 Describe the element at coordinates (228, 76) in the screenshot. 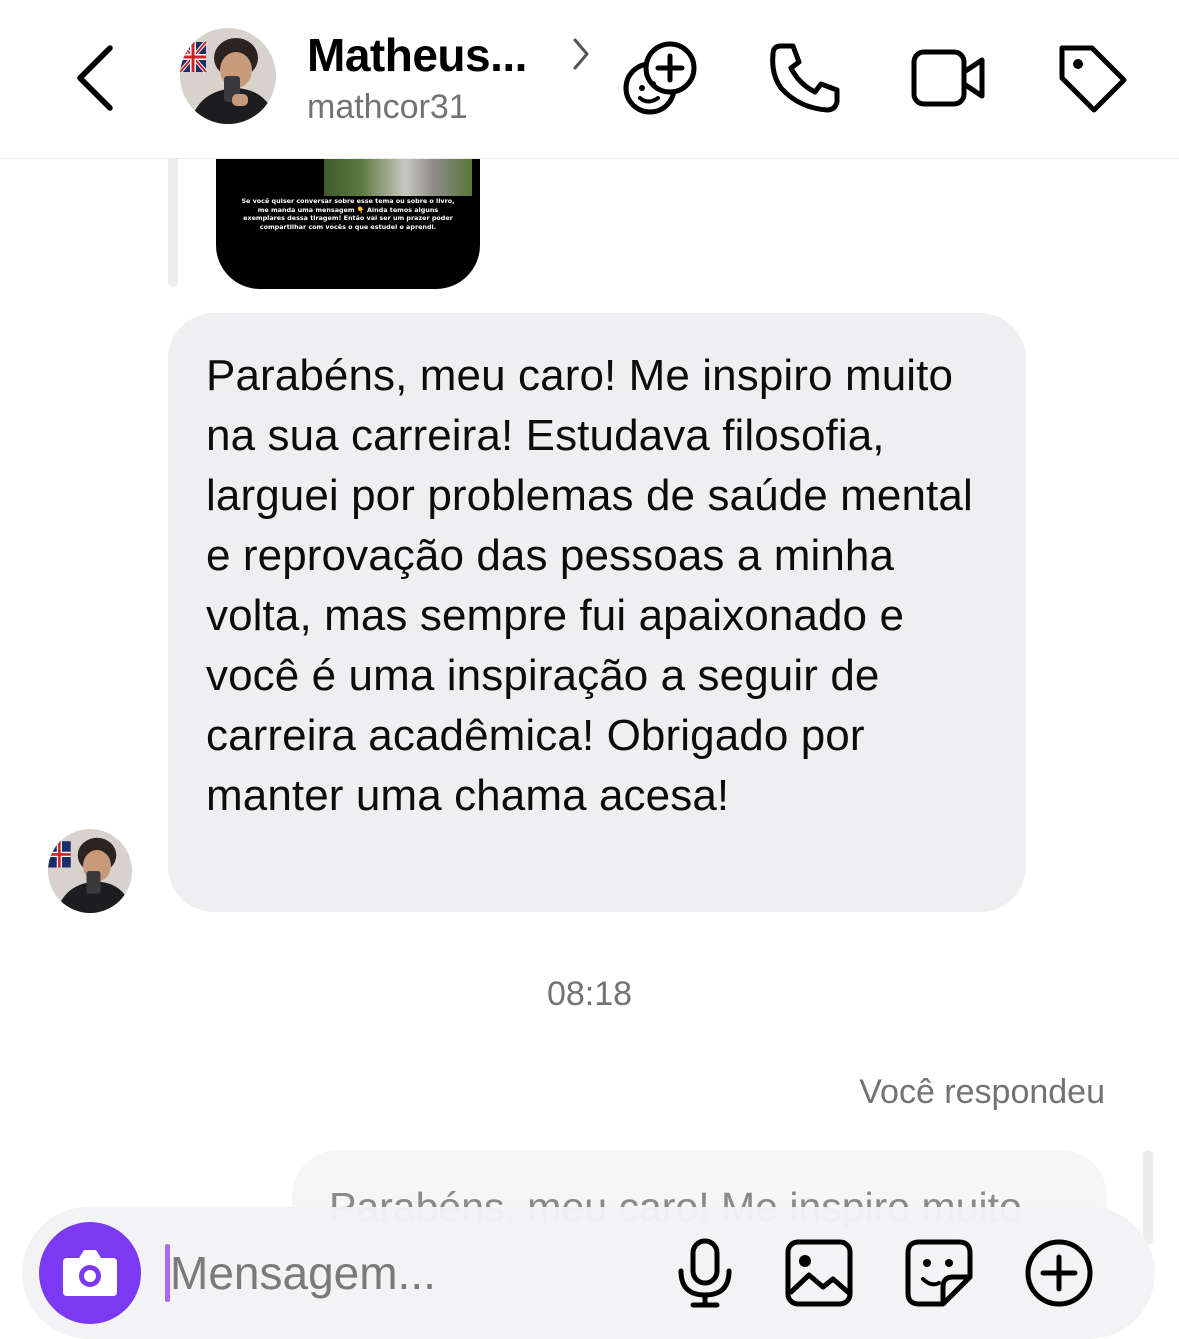

I see `contact-avatar` at that location.